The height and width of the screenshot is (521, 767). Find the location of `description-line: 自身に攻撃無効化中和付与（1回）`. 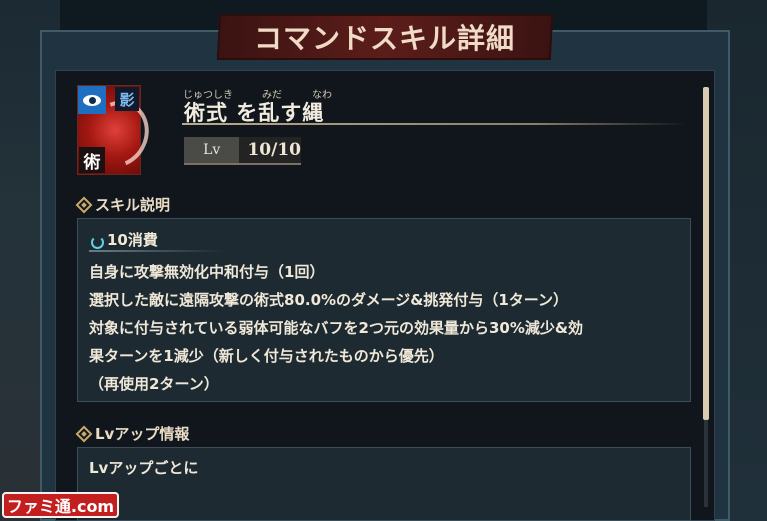

description-line: 自身に攻撃無効化中和付与（1回） is located at coordinates (207, 272).